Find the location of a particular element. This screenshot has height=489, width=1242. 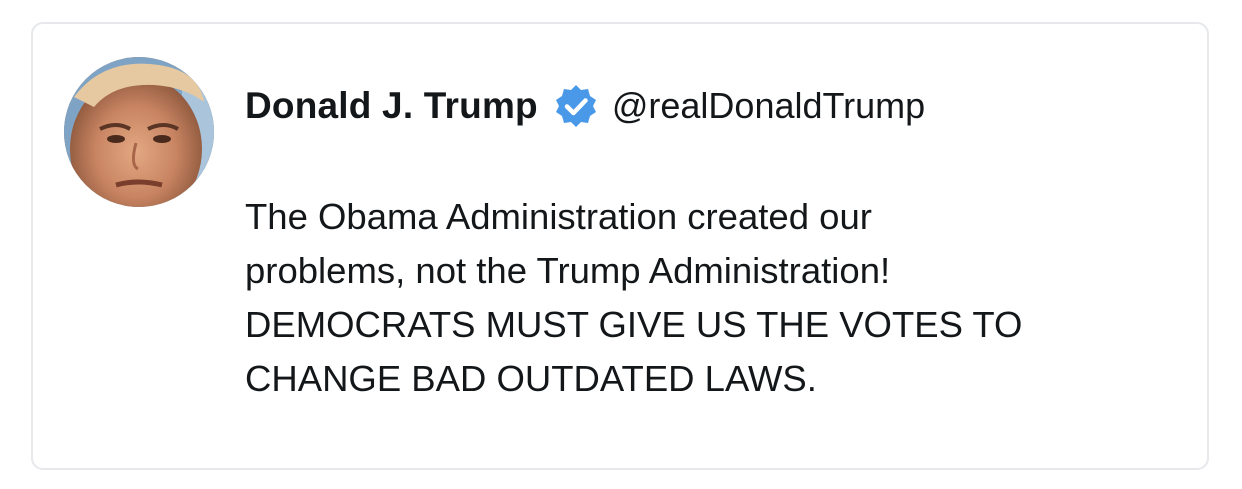

tweet-text-line: DEMOCRATS MUST GIVE US THE VOTES TO is located at coordinates (634, 324).